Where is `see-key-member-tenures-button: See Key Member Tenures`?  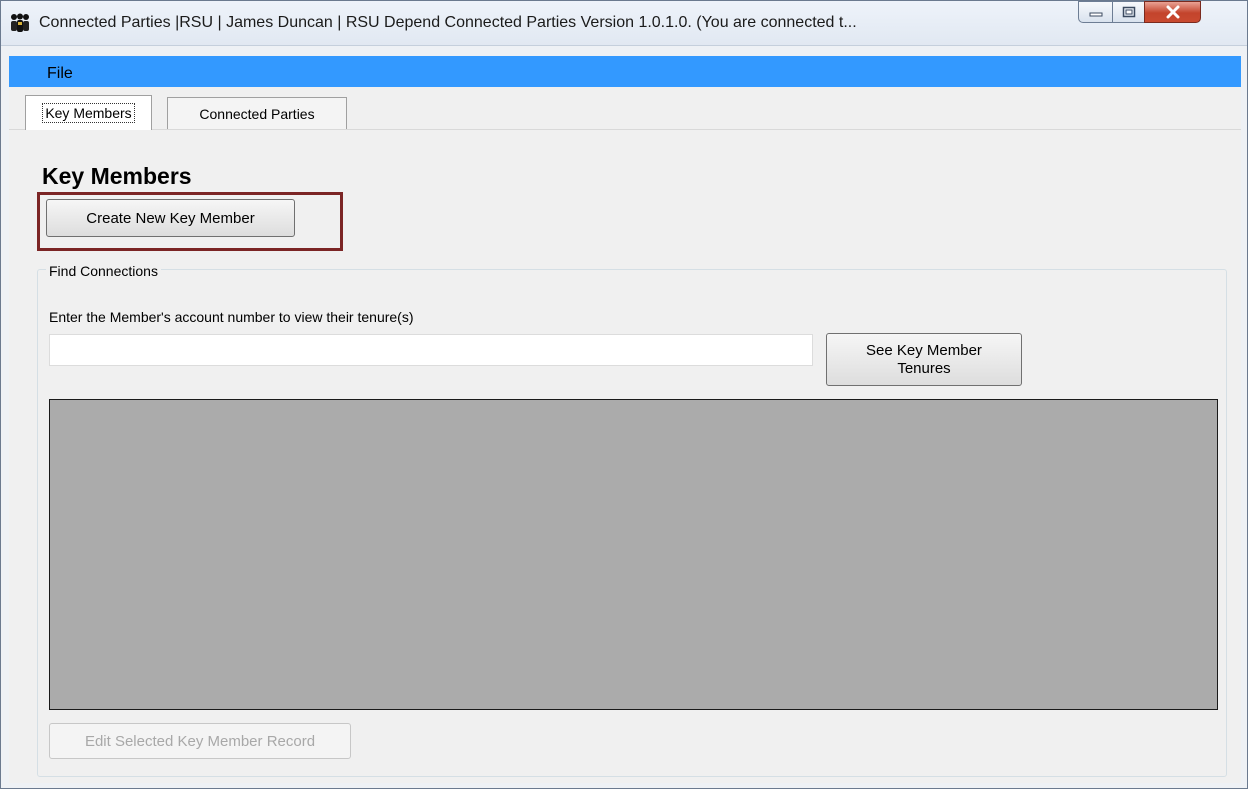
see-key-member-tenures-button: See Key Member Tenures is located at coordinates (924, 359).